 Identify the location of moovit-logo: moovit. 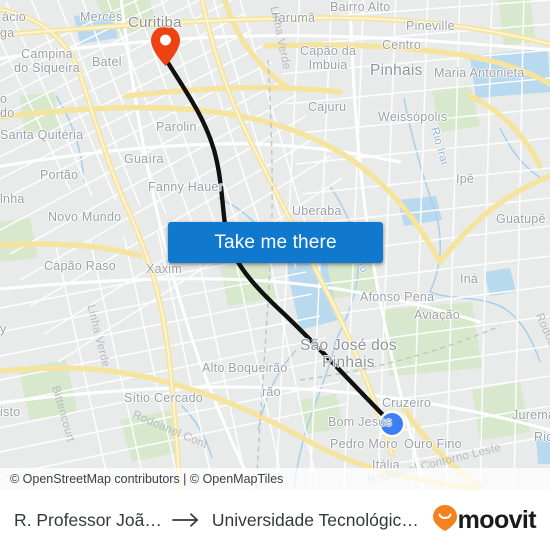
(484, 520).